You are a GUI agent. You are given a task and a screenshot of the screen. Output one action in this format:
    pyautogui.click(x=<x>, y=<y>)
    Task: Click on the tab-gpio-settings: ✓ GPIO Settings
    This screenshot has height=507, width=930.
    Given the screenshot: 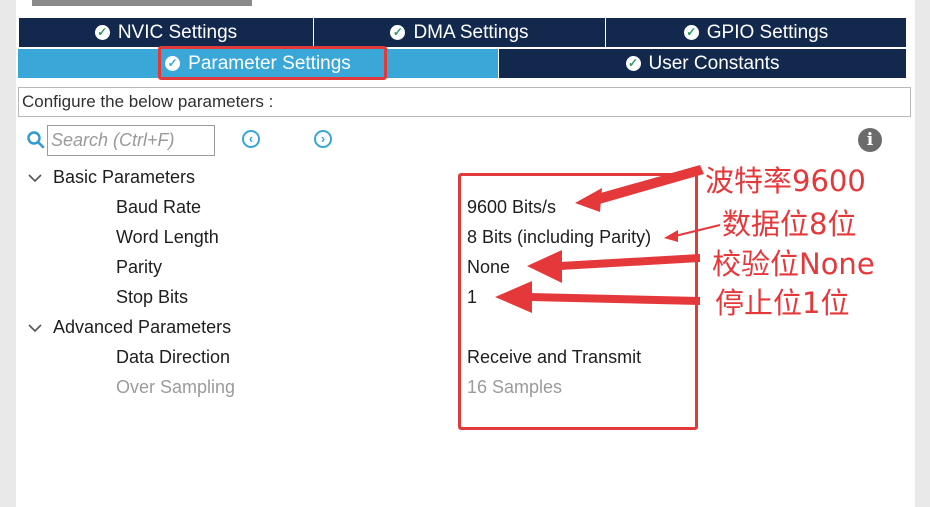 What is the action you would take?
    pyautogui.click(x=755, y=32)
    